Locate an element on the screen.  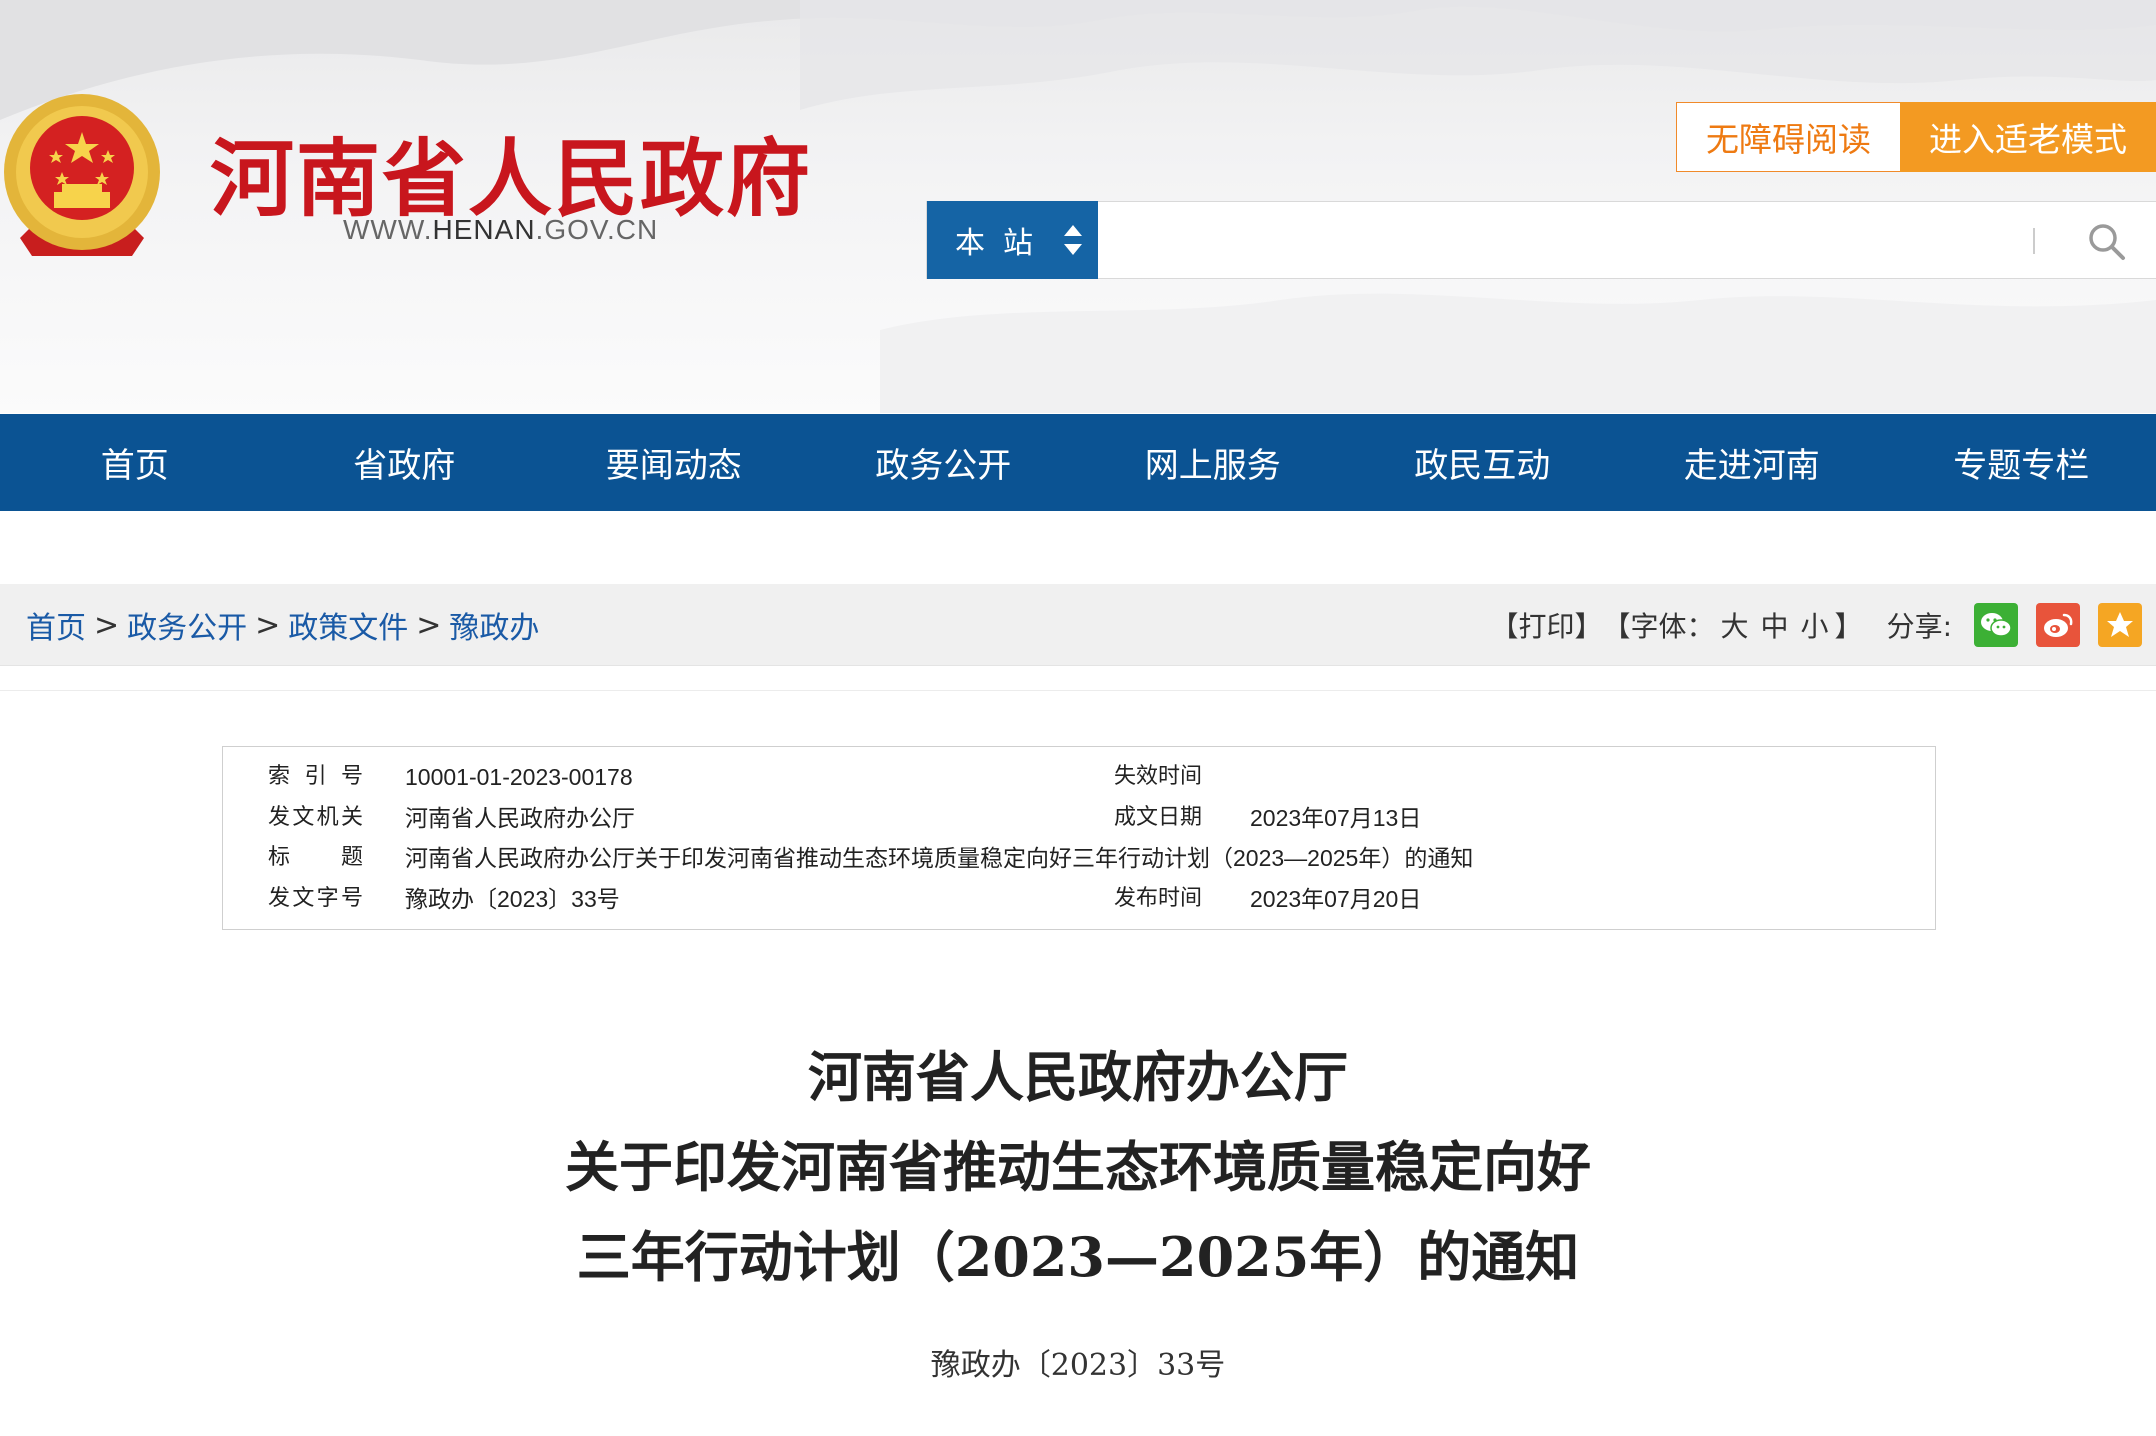
nav-item-news: 要闻动态 is located at coordinates (674, 462).